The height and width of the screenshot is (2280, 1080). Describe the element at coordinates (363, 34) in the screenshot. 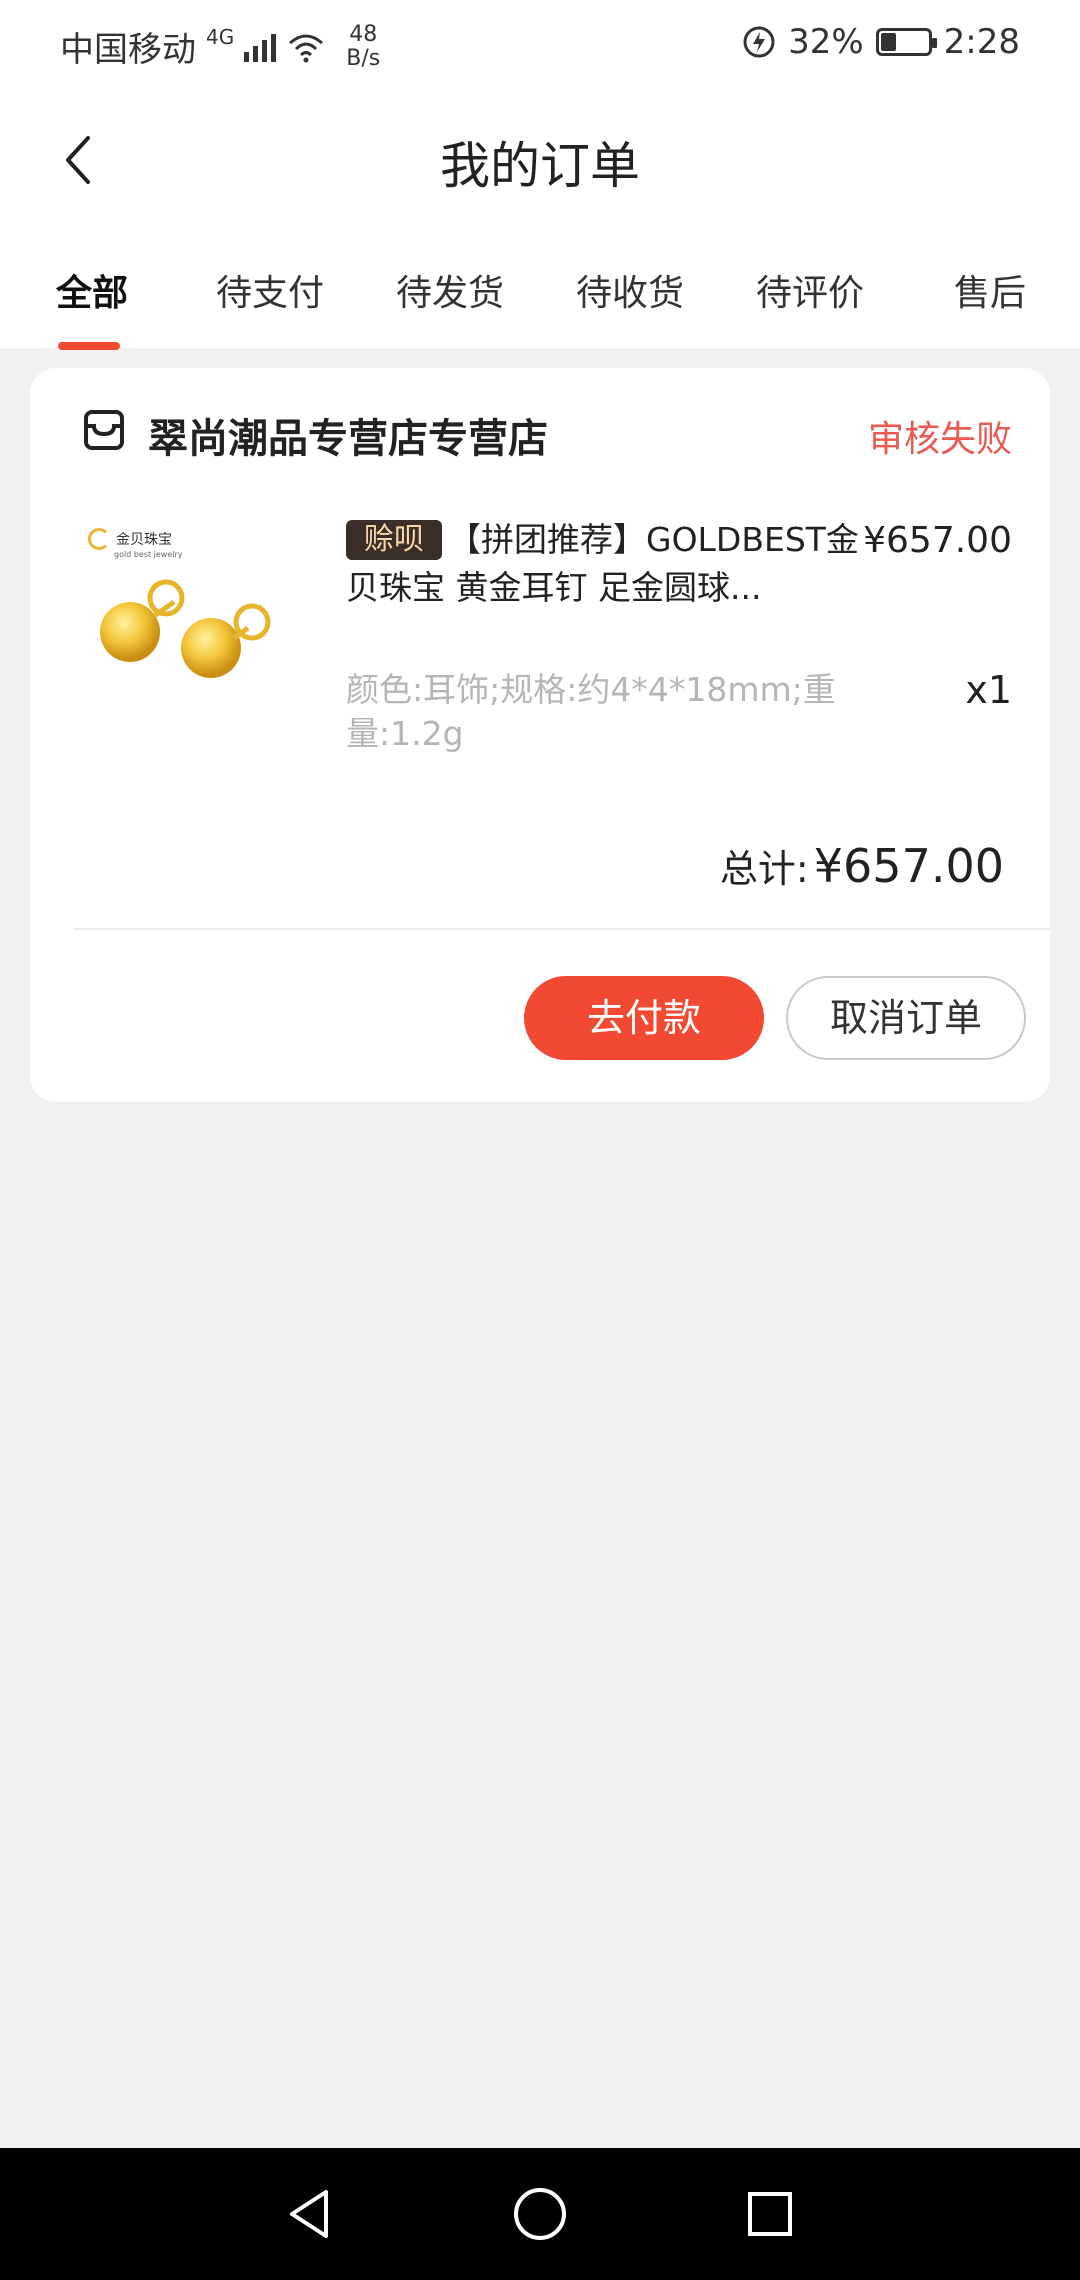

I see `speed-value: 48` at that location.